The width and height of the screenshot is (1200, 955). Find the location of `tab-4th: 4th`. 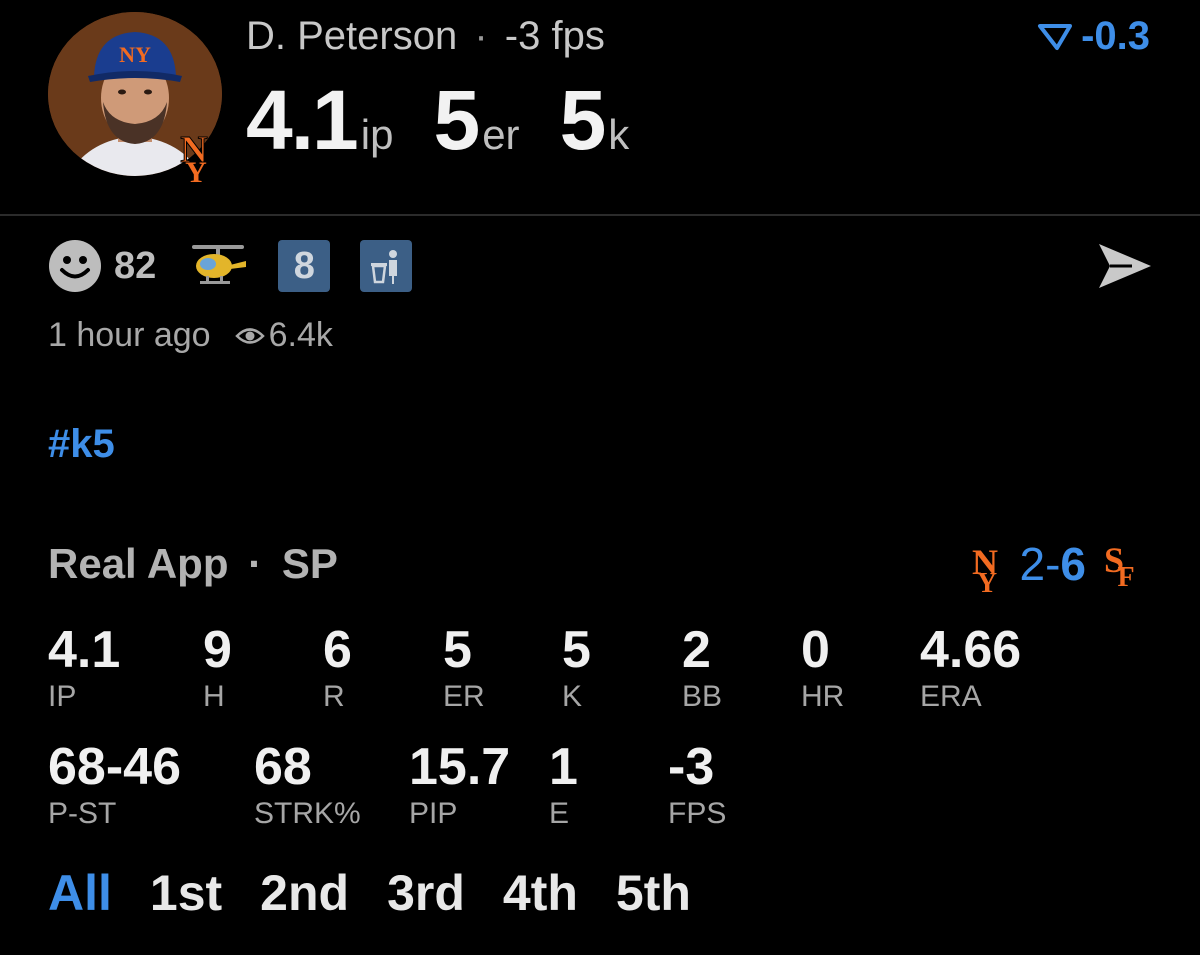

tab-4th: 4th is located at coordinates (540, 893).